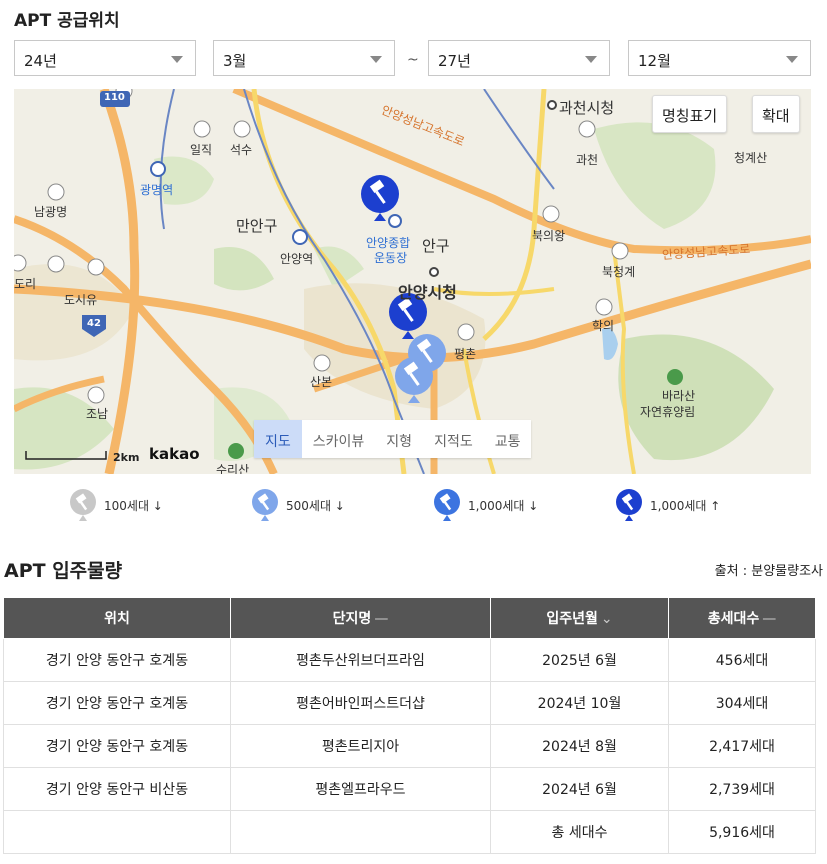 The image size is (827, 864). Describe the element at coordinates (603, 326) in the screenshot. I see `map-label-hagui: 학의` at that location.